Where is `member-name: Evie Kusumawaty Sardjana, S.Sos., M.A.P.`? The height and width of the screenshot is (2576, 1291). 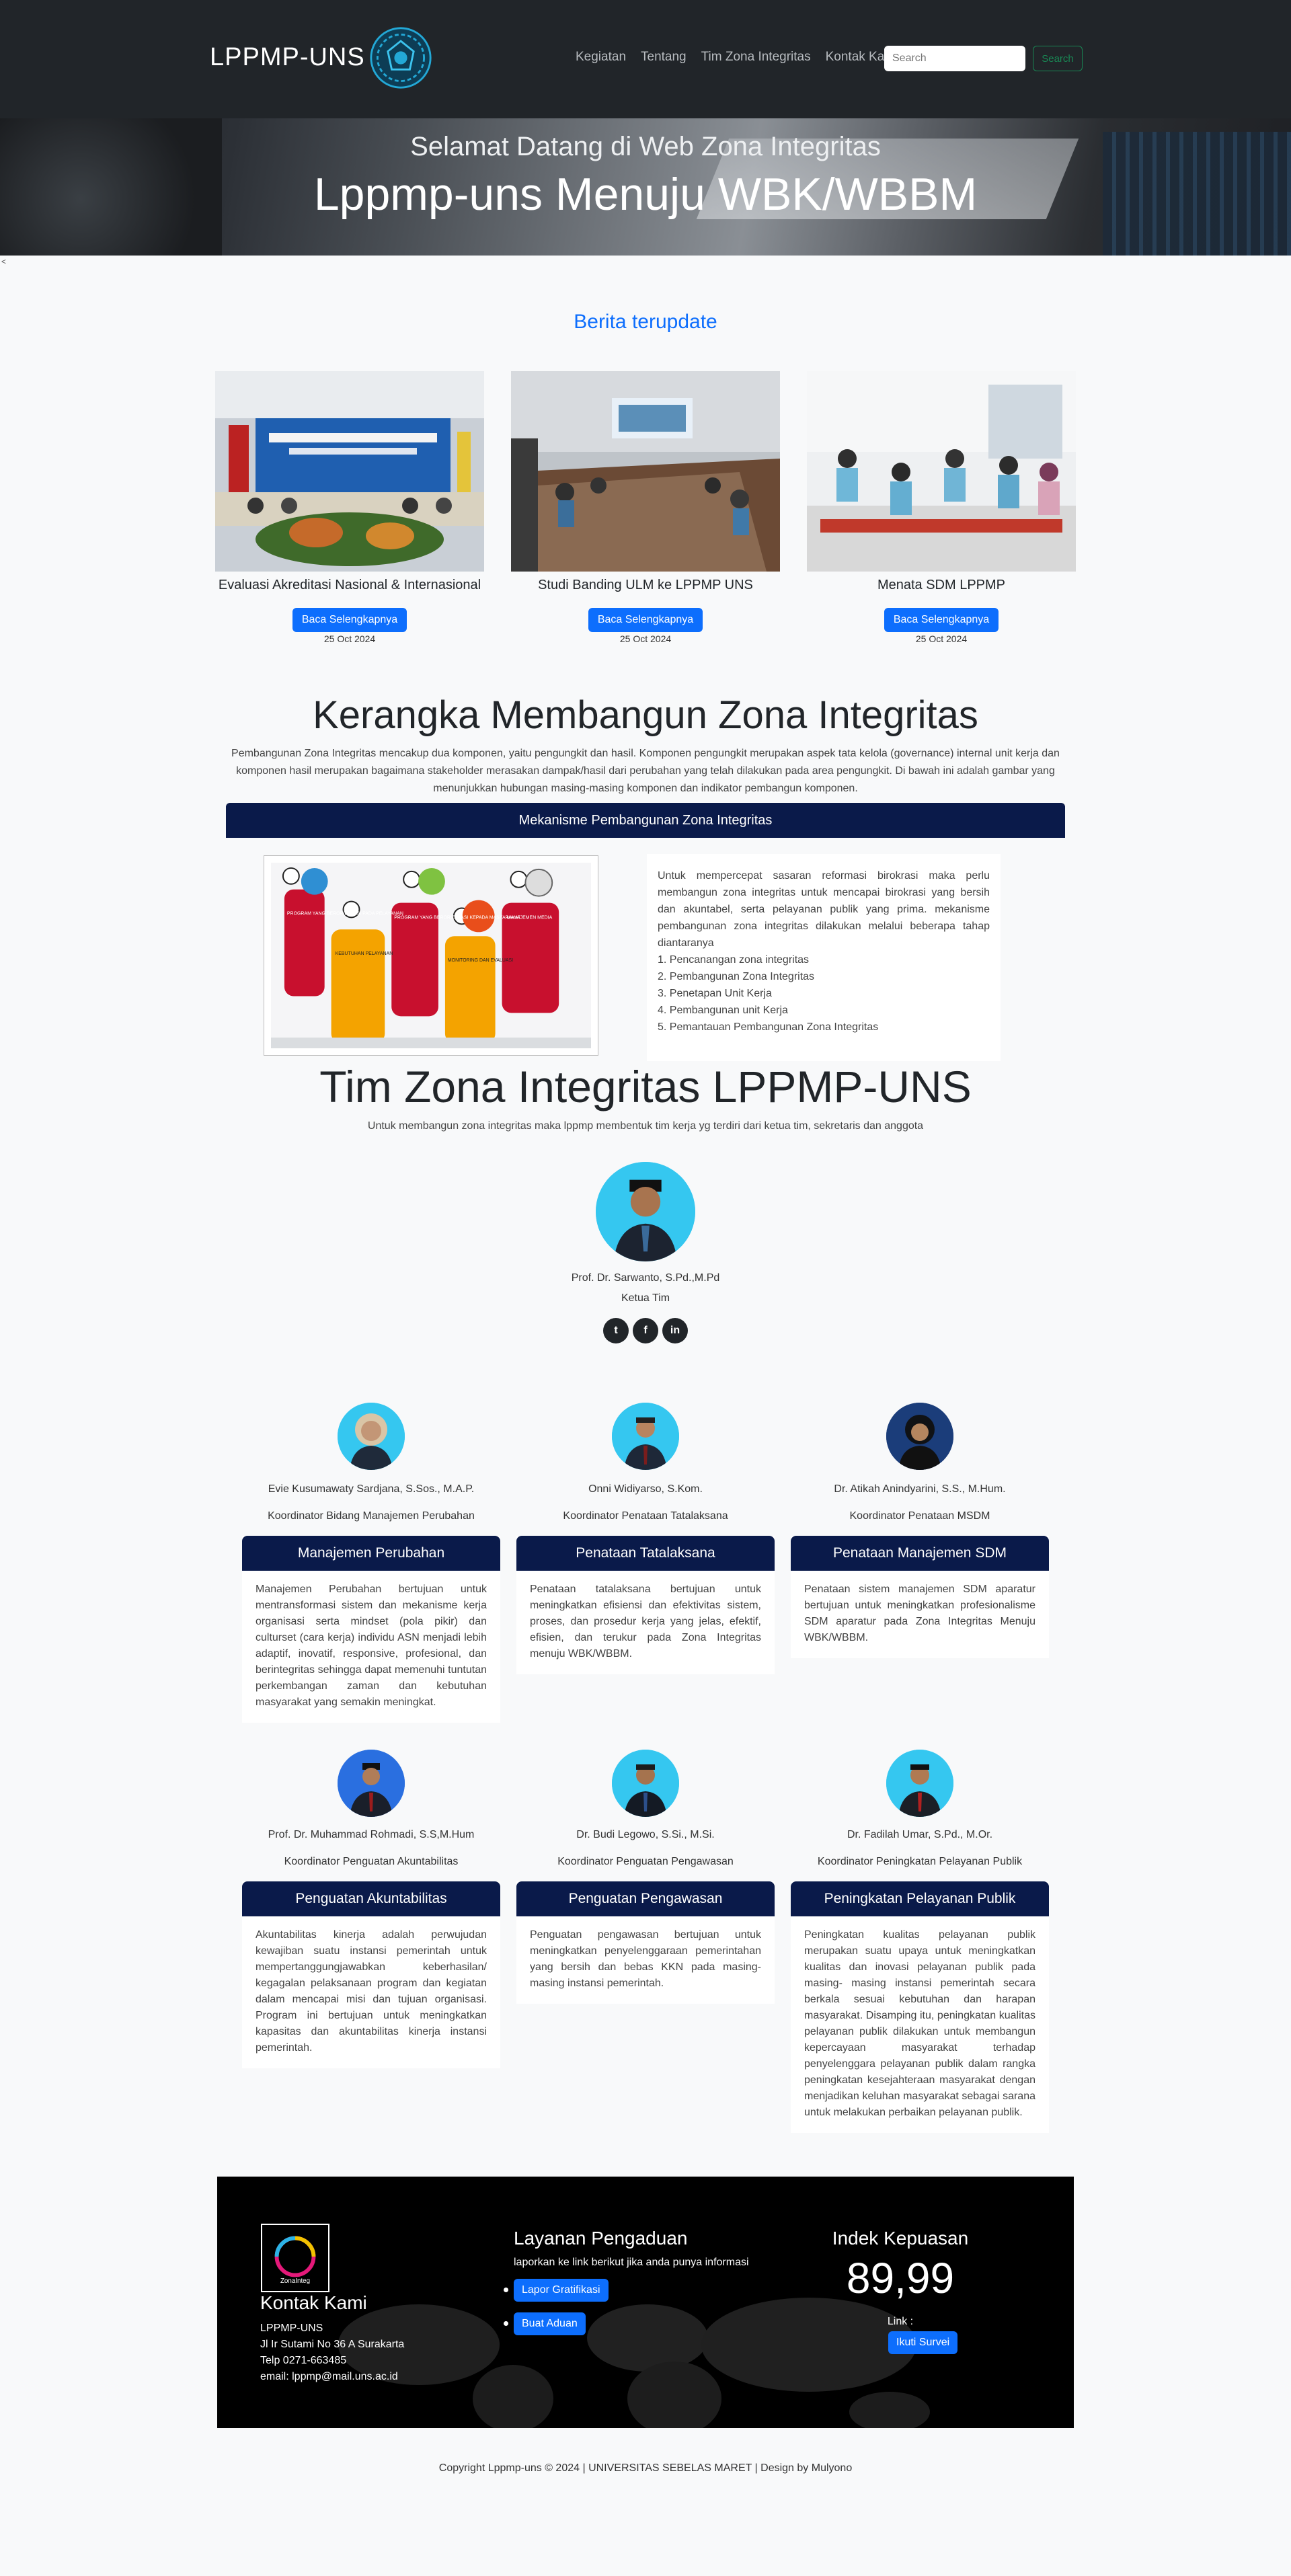 member-name: Evie Kusumawaty Sardjana, S.Sos., M.A.P. is located at coordinates (371, 1489).